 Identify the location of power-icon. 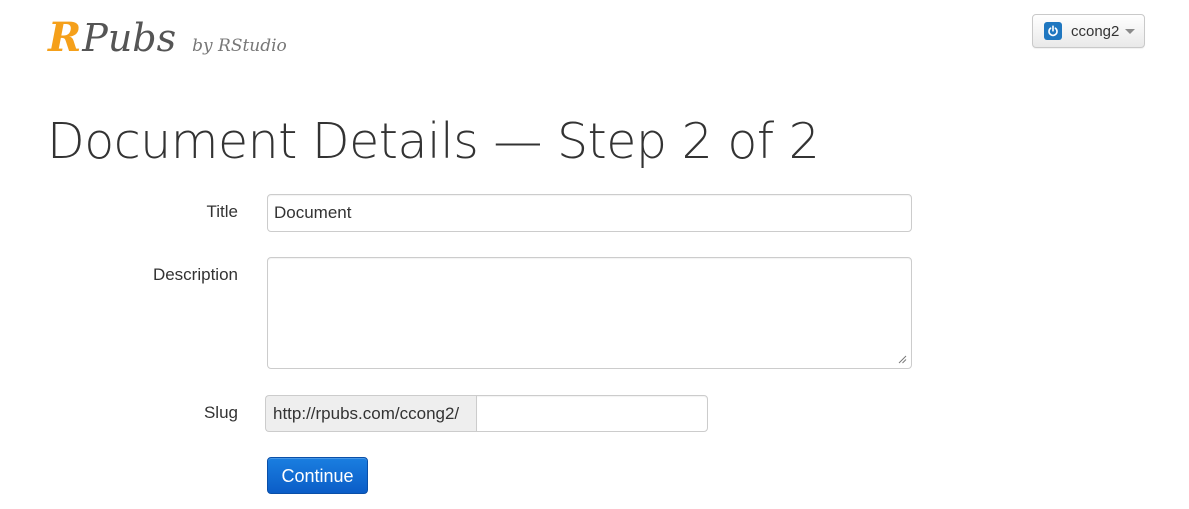
(1053, 31).